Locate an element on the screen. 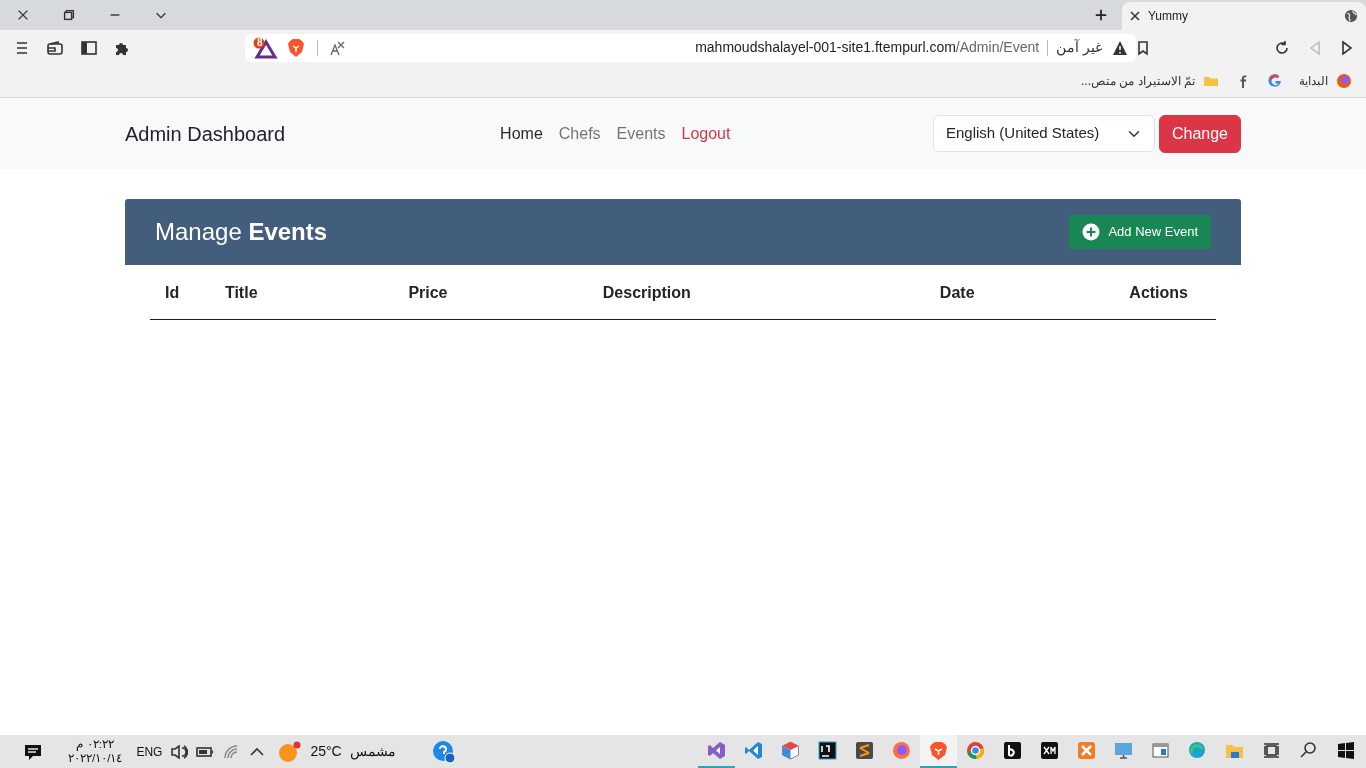 The image size is (1366, 768). sun-icon is located at coordinates (290, 751).